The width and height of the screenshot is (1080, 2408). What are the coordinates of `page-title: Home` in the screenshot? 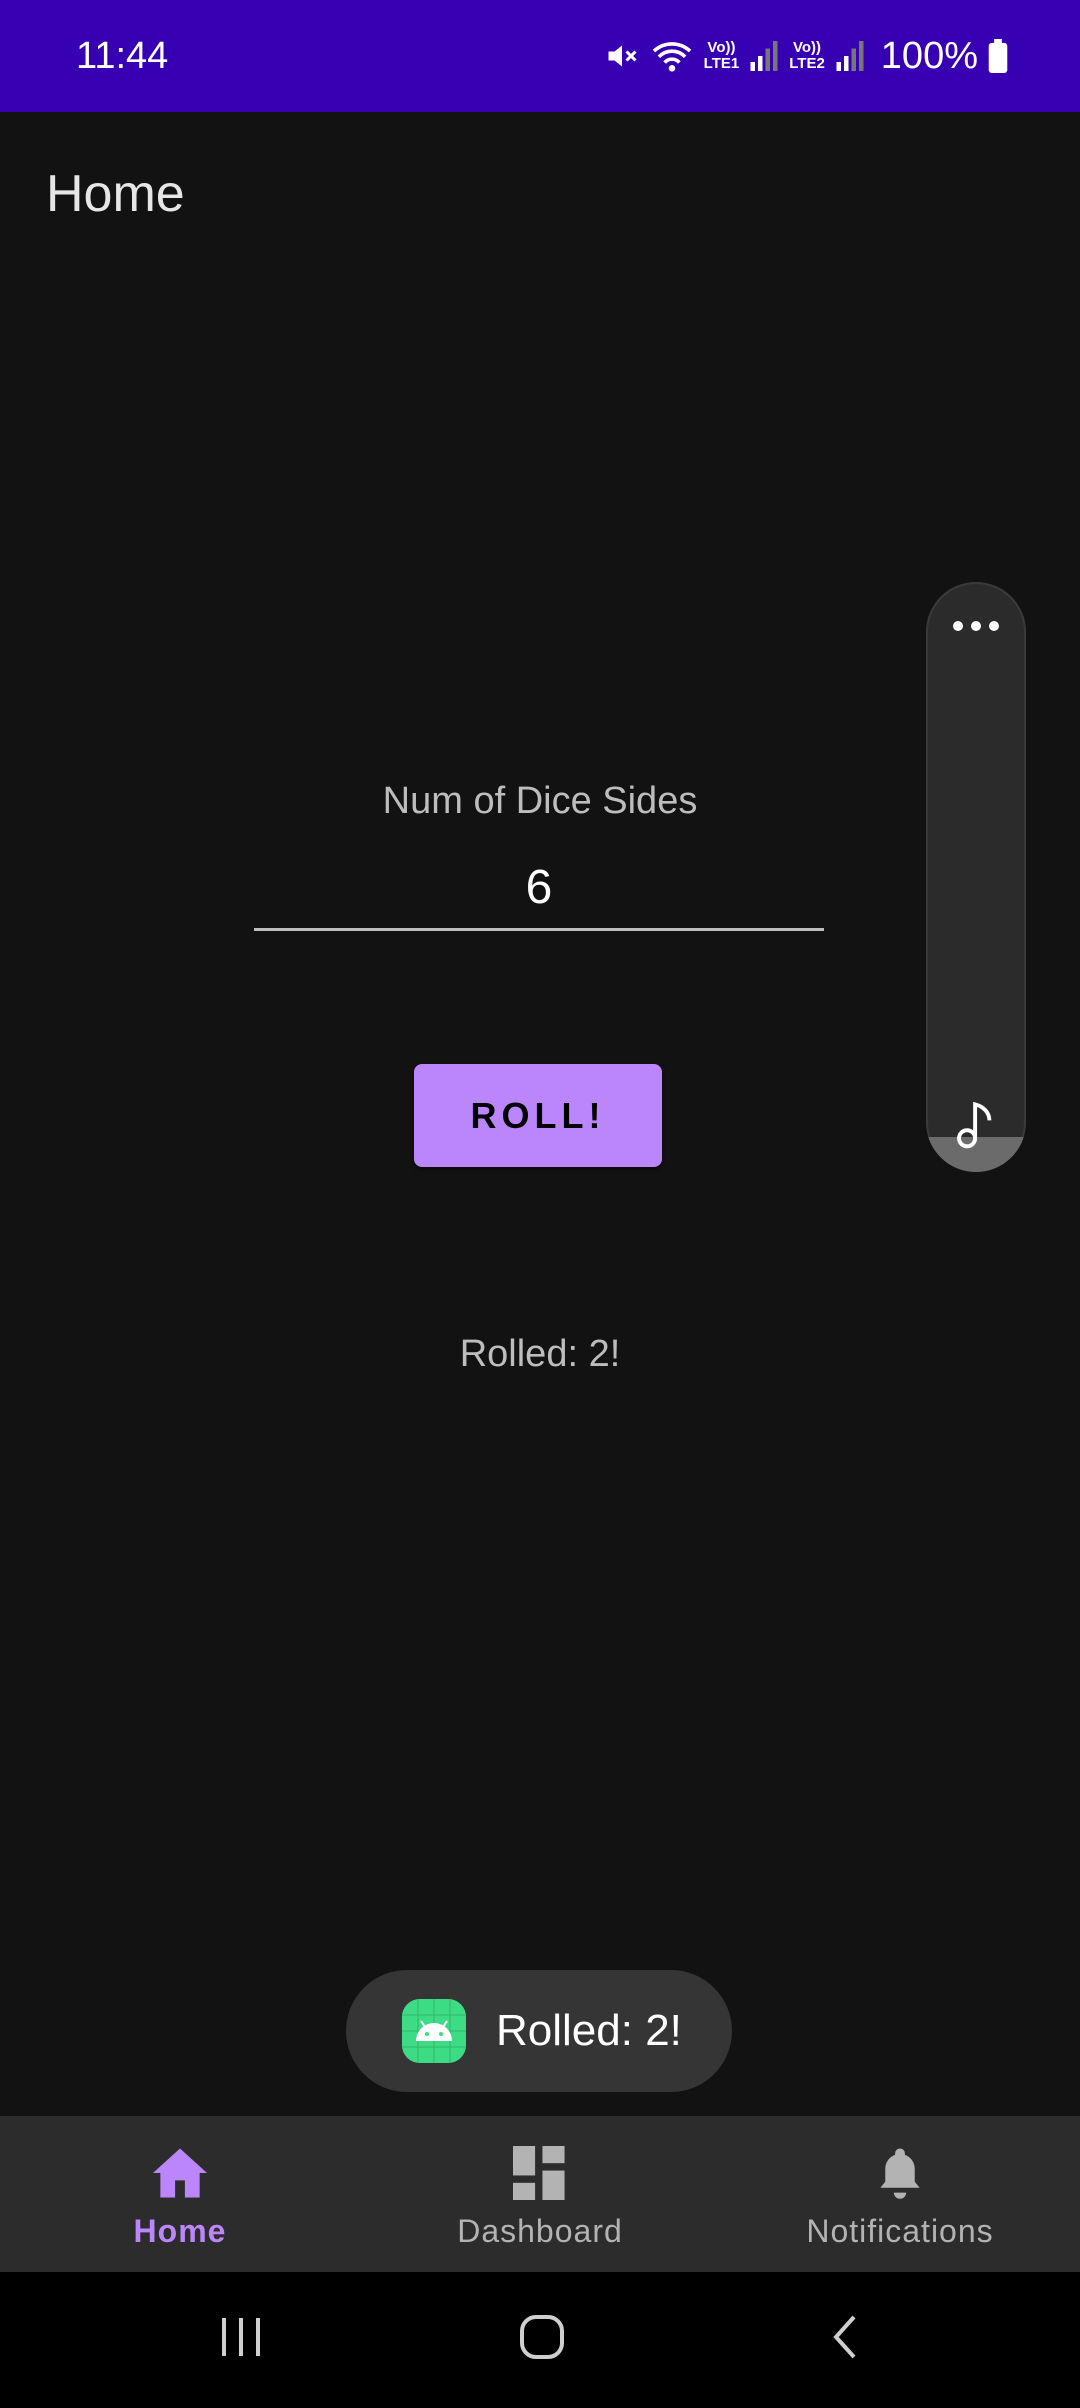 It's located at (115, 194).